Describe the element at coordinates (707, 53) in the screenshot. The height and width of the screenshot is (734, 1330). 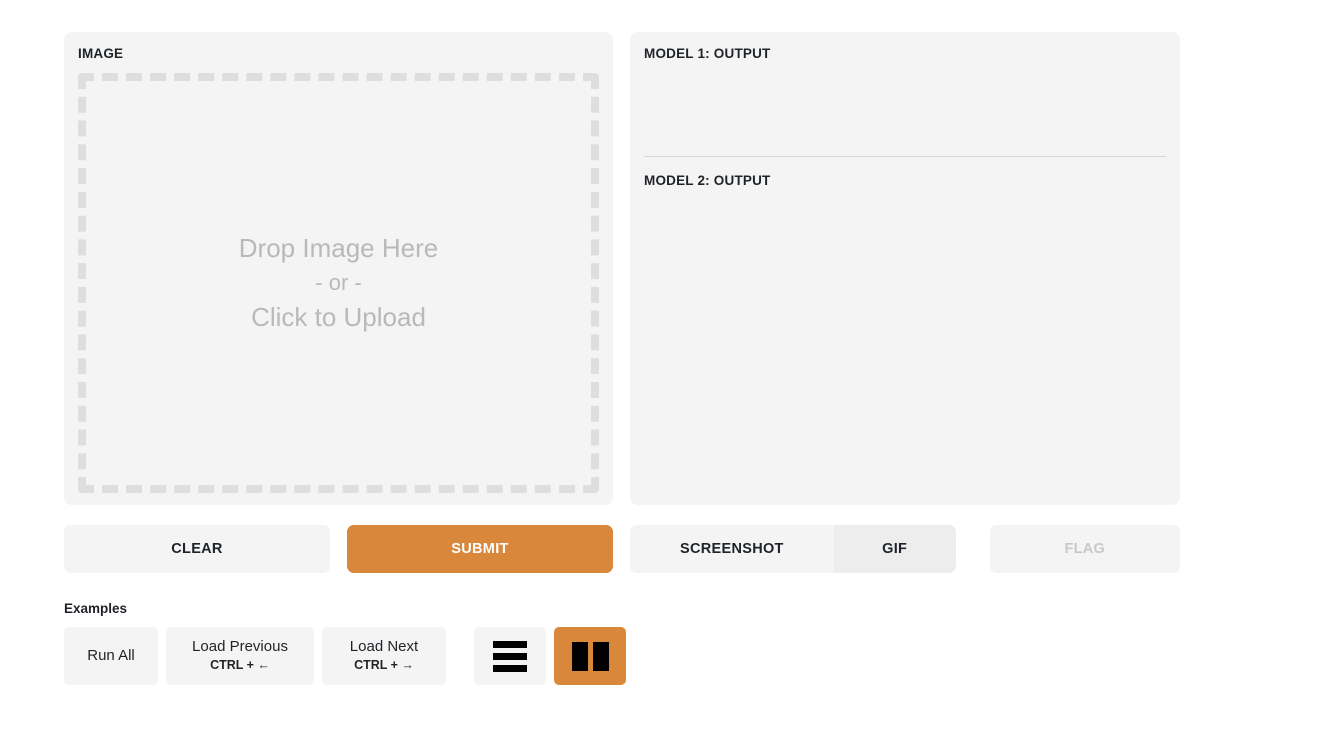
I see `model1-output-label: MODEL 1: OUTPUT` at that location.